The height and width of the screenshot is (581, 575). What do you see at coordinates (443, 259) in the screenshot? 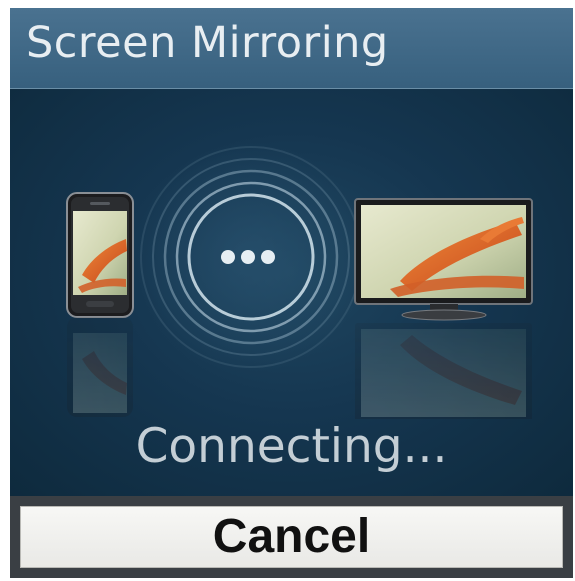
I see `tv-icon` at bounding box center [443, 259].